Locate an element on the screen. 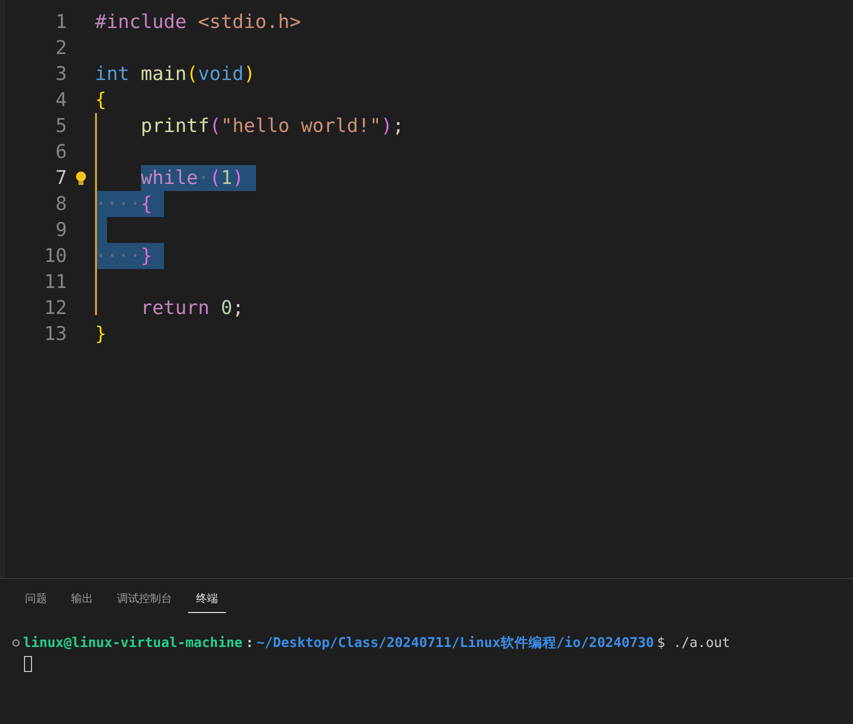 The image size is (853, 724). string-literal: <stdio.h> is located at coordinates (249, 22).